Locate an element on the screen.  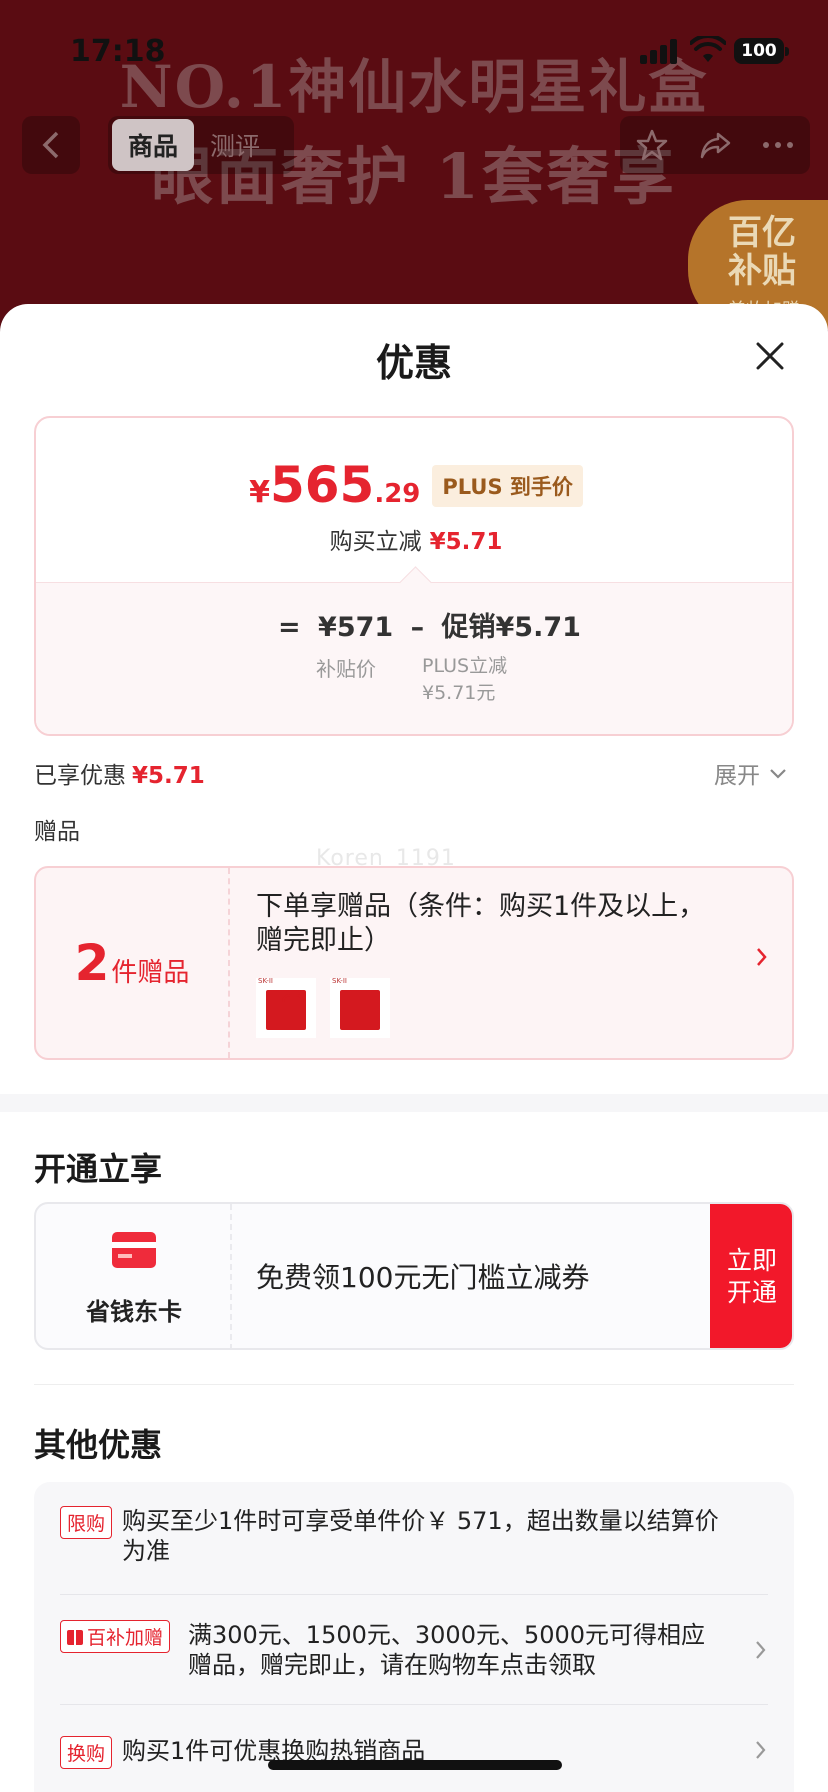
reduction-label: 购买立减 is located at coordinates (375, 542).